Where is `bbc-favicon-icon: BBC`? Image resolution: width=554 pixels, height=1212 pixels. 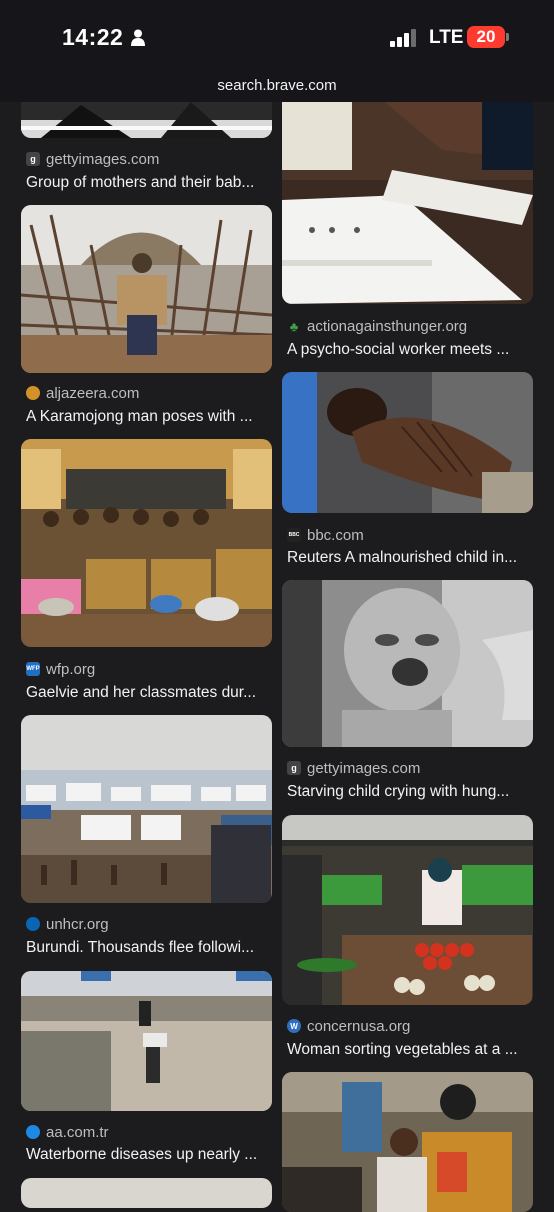 bbc-favicon-icon: BBC is located at coordinates (294, 535).